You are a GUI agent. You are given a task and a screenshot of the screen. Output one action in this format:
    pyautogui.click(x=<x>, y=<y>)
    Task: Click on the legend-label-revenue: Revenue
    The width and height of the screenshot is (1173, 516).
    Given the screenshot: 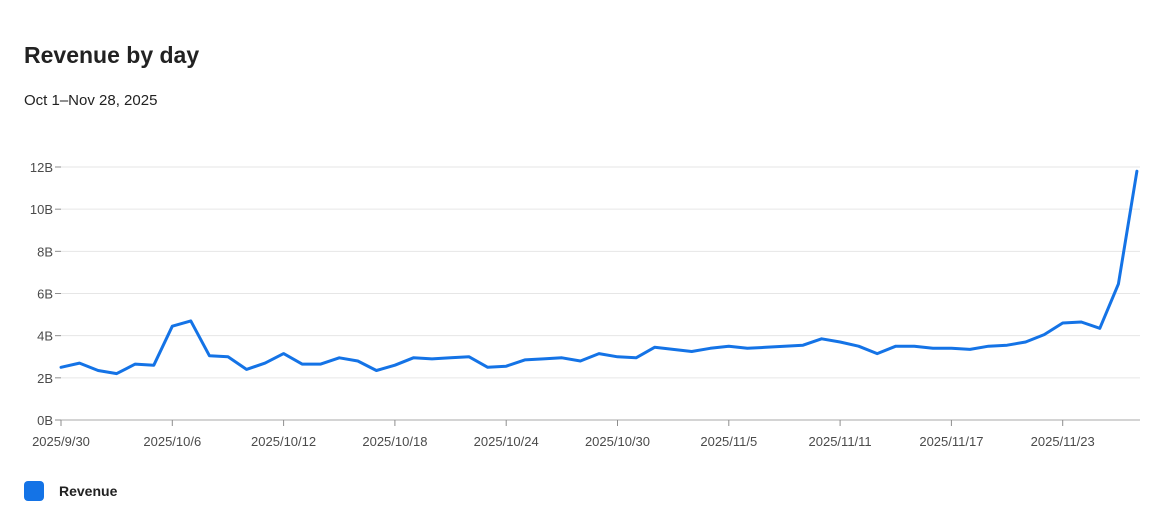 What is the action you would take?
    pyautogui.click(x=88, y=491)
    